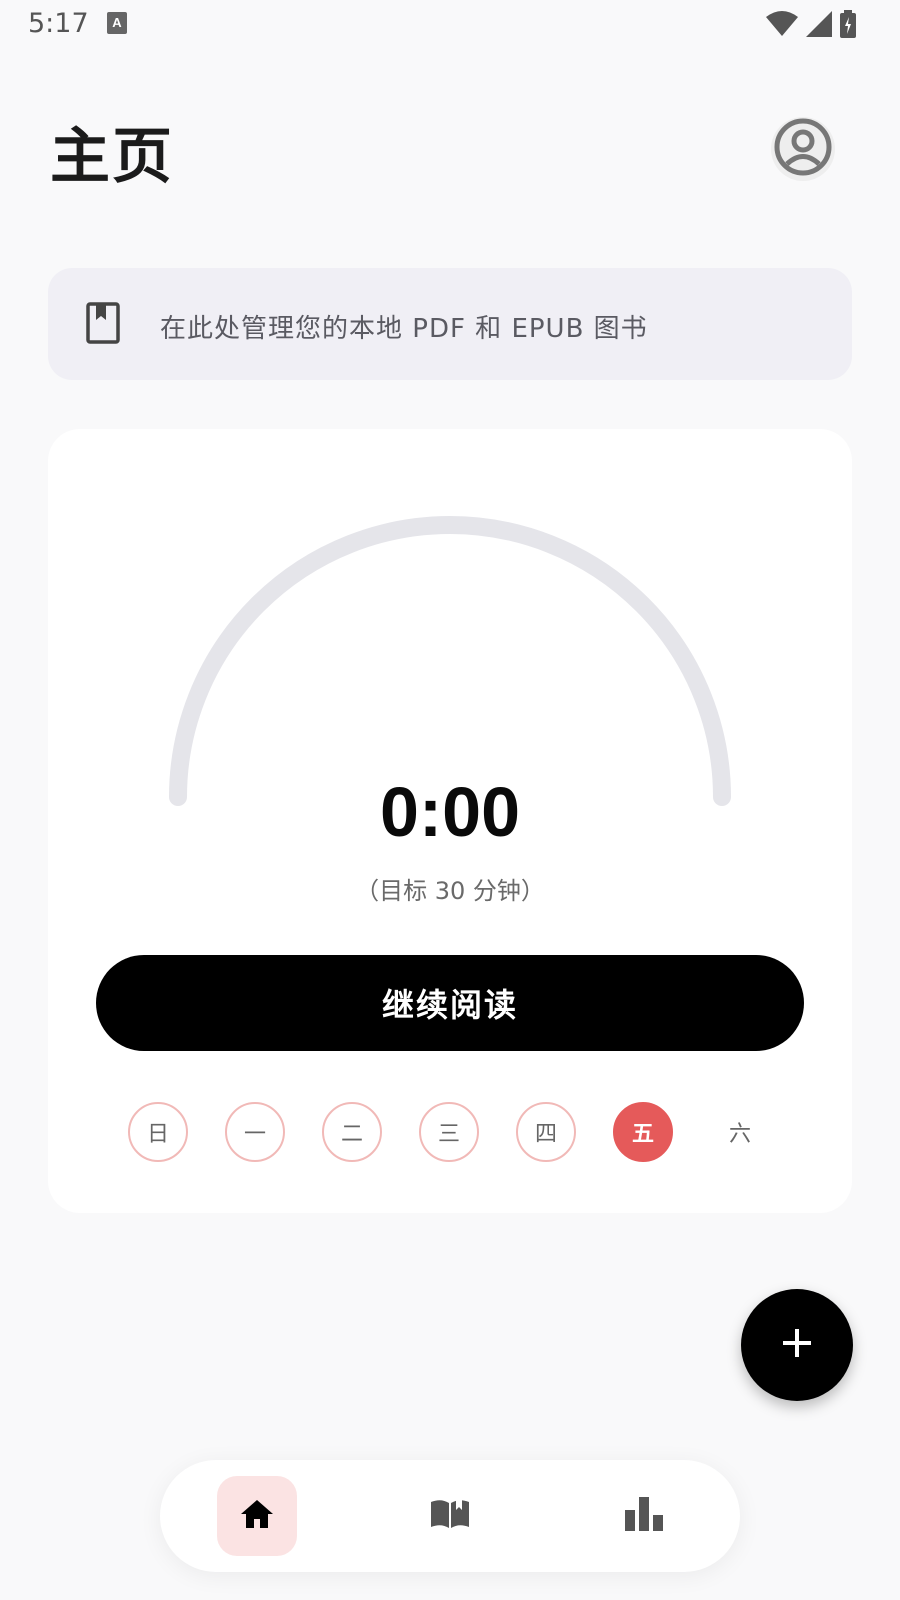 The height and width of the screenshot is (1600, 900). I want to click on open-book-icon, so click(450, 1516).